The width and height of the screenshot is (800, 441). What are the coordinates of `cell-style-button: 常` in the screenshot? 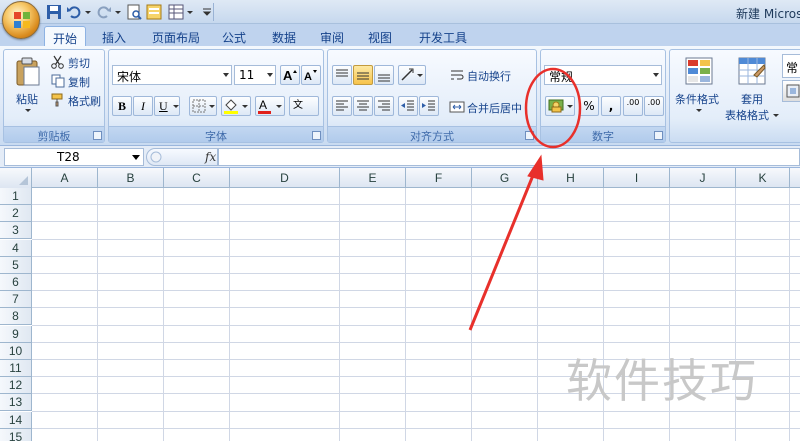 It's located at (791, 66).